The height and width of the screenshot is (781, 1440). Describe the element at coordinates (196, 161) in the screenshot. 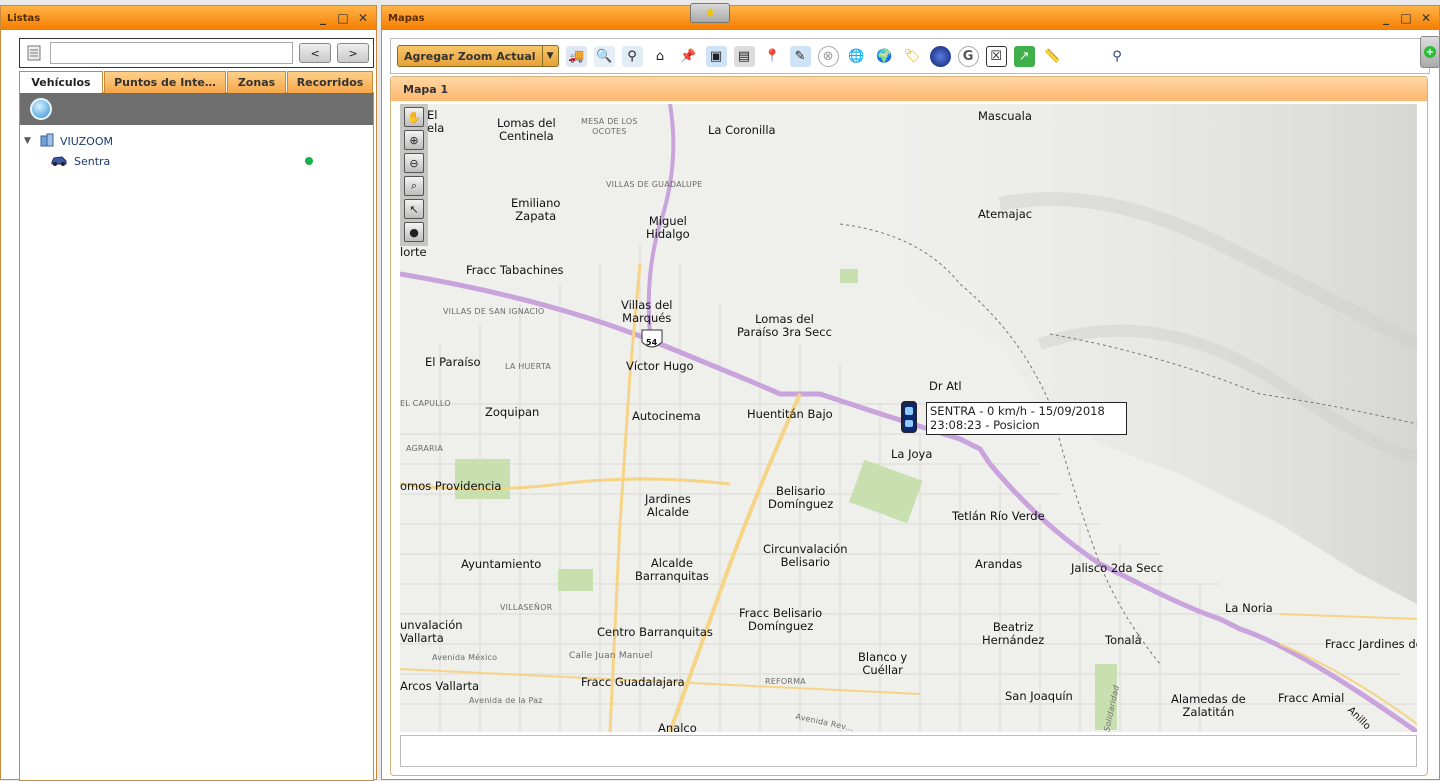

I see `tree-vehicle-row: Sentra` at that location.